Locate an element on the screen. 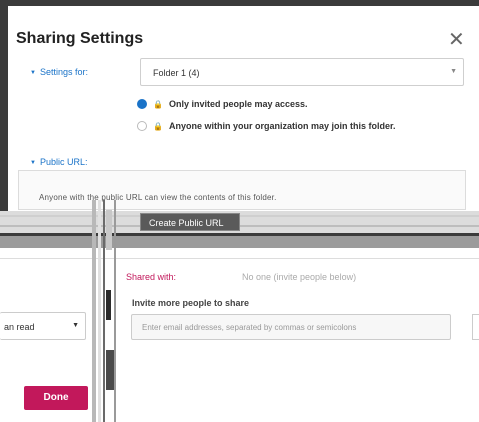 Image resolution: width=479 pixels, height=422 pixels. option-invited-only: 🔒 Only invited people may access. is located at coordinates (222, 104).